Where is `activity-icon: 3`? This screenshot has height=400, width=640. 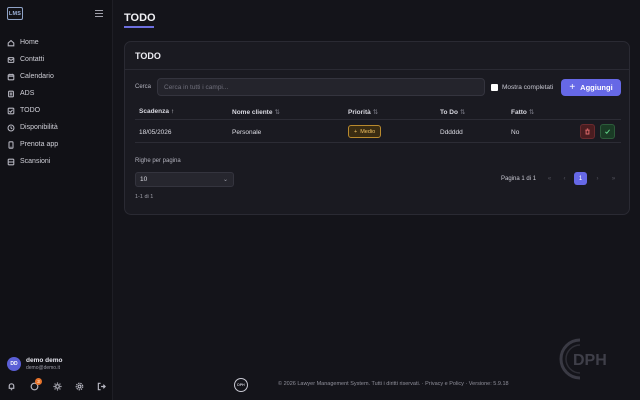
activity-icon: 3 is located at coordinates (36, 384).